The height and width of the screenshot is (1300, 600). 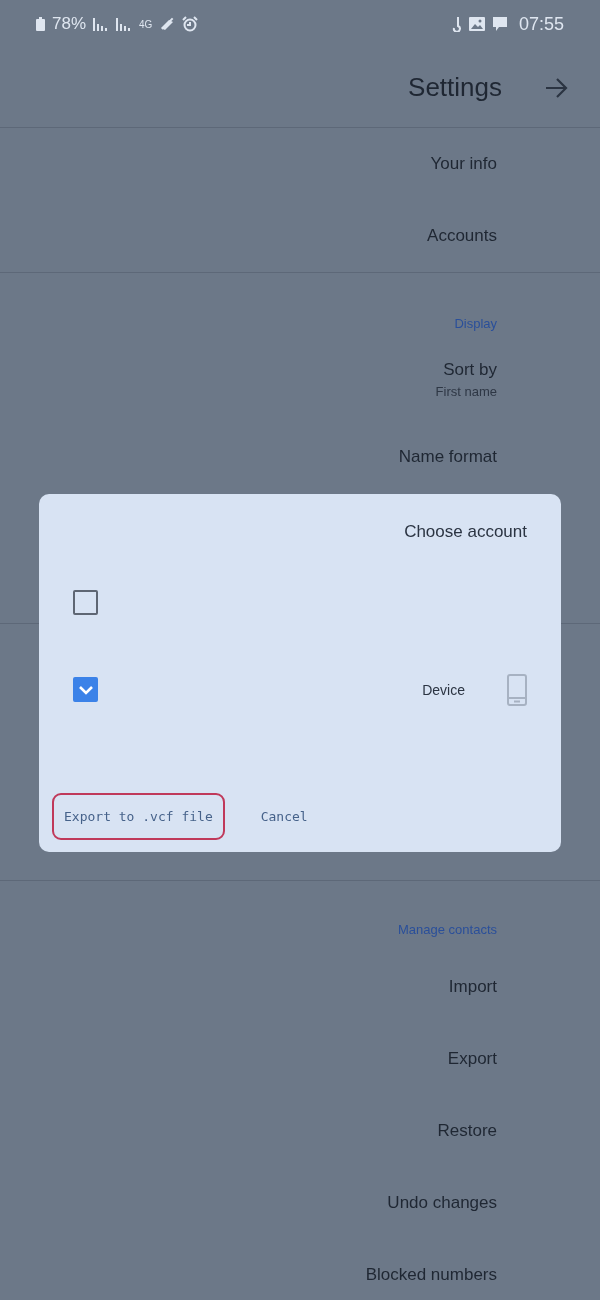 What do you see at coordinates (443, 689) in the screenshot?
I see `account-name: Device` at bounding box center [443, 689].